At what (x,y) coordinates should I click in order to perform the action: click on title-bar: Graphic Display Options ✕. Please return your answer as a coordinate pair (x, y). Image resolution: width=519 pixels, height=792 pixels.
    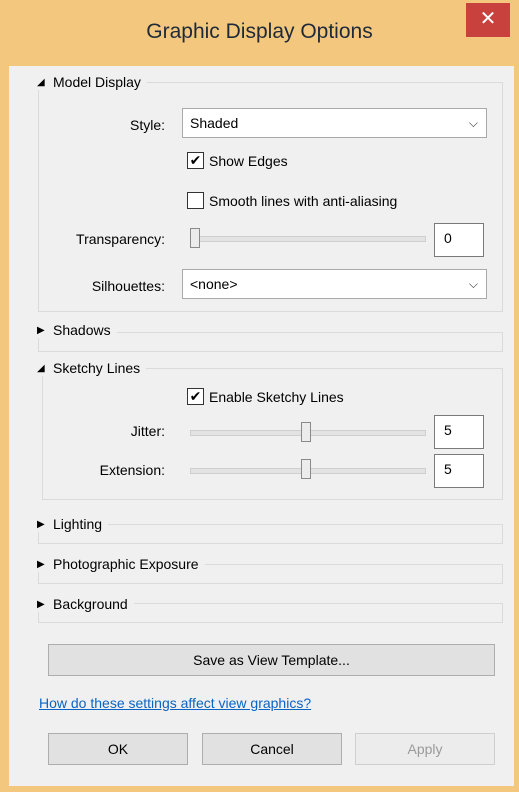
    Looking at the image, I should click on (259, 33).